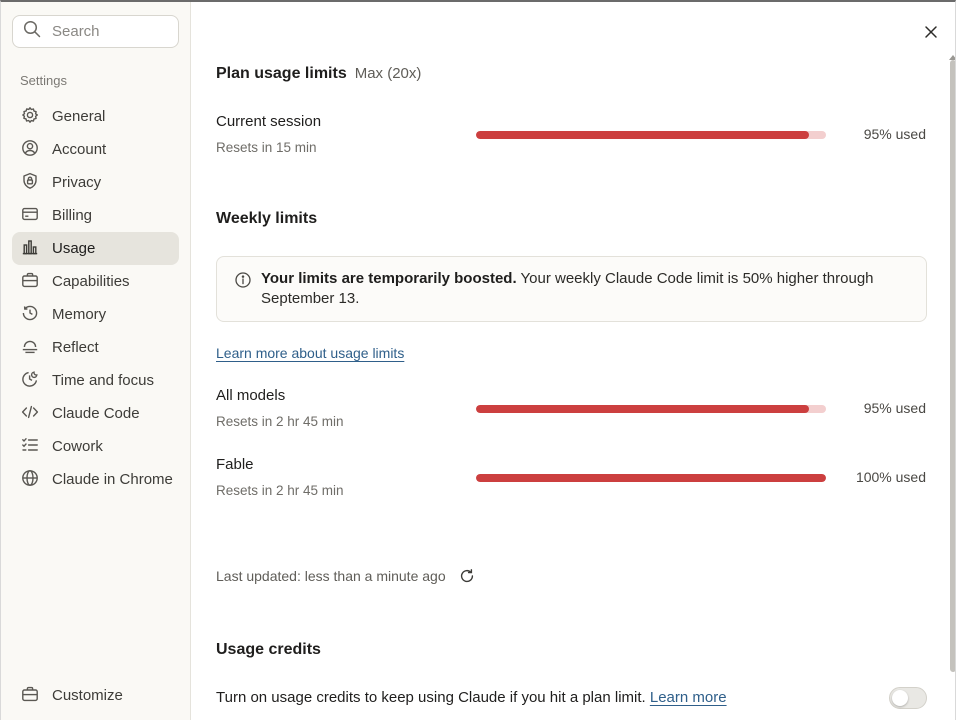  I want to click on sidebar-item-label: Account, so click(79, 149).